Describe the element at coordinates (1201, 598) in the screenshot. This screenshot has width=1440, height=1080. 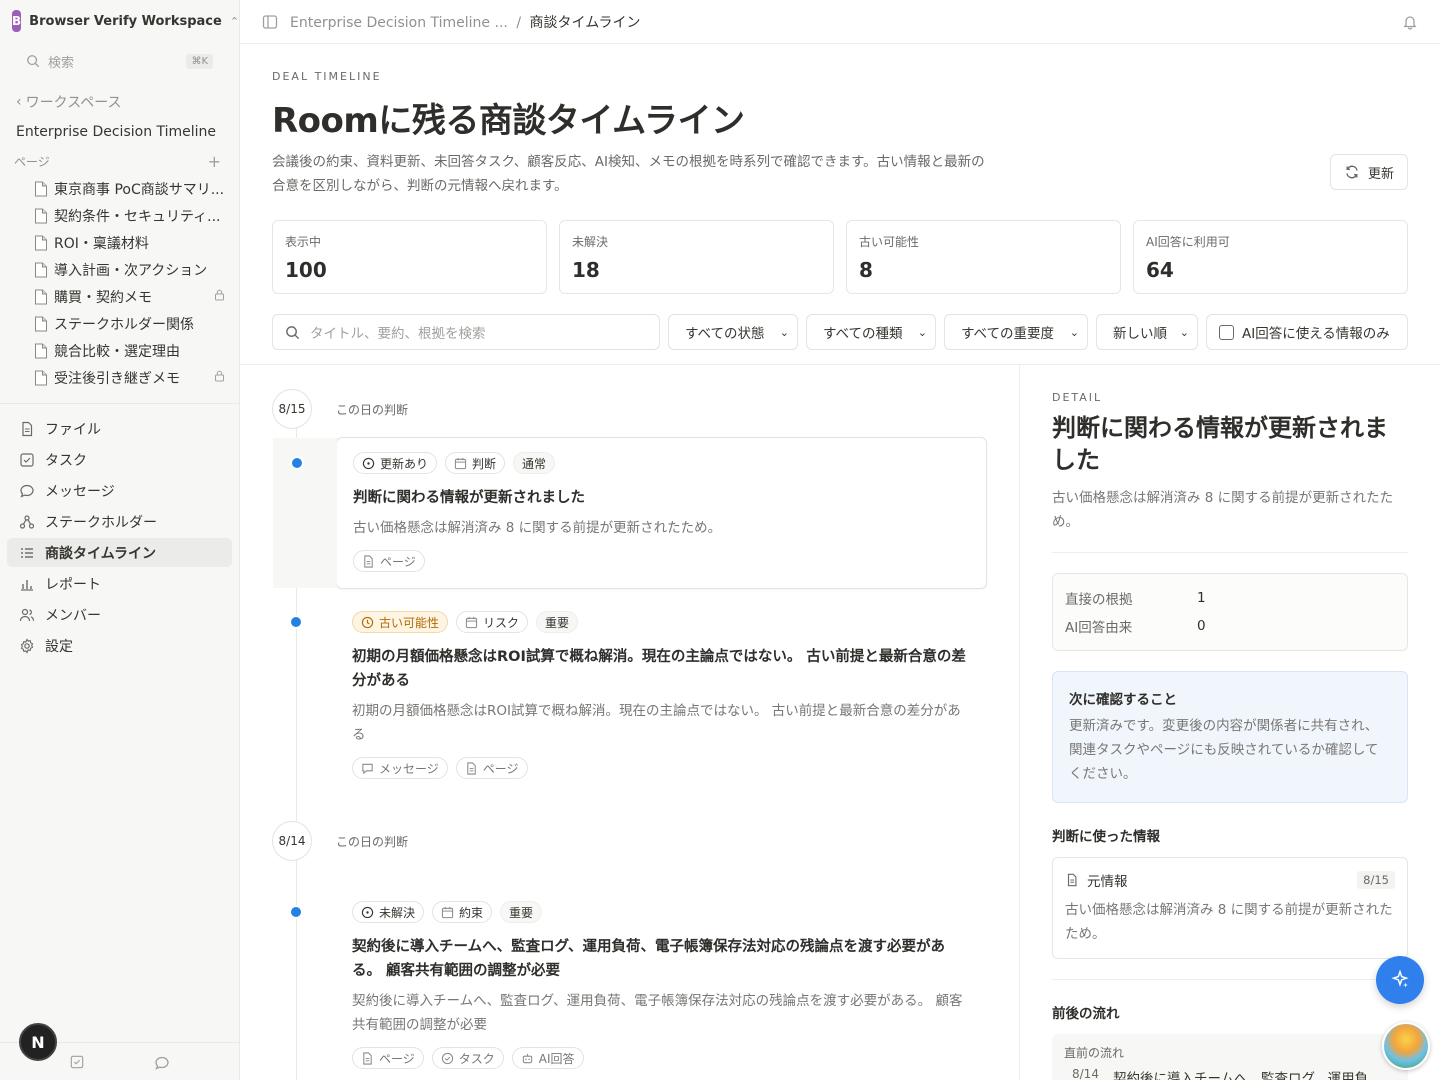
I see `detail-metric-value: 1` at that location.